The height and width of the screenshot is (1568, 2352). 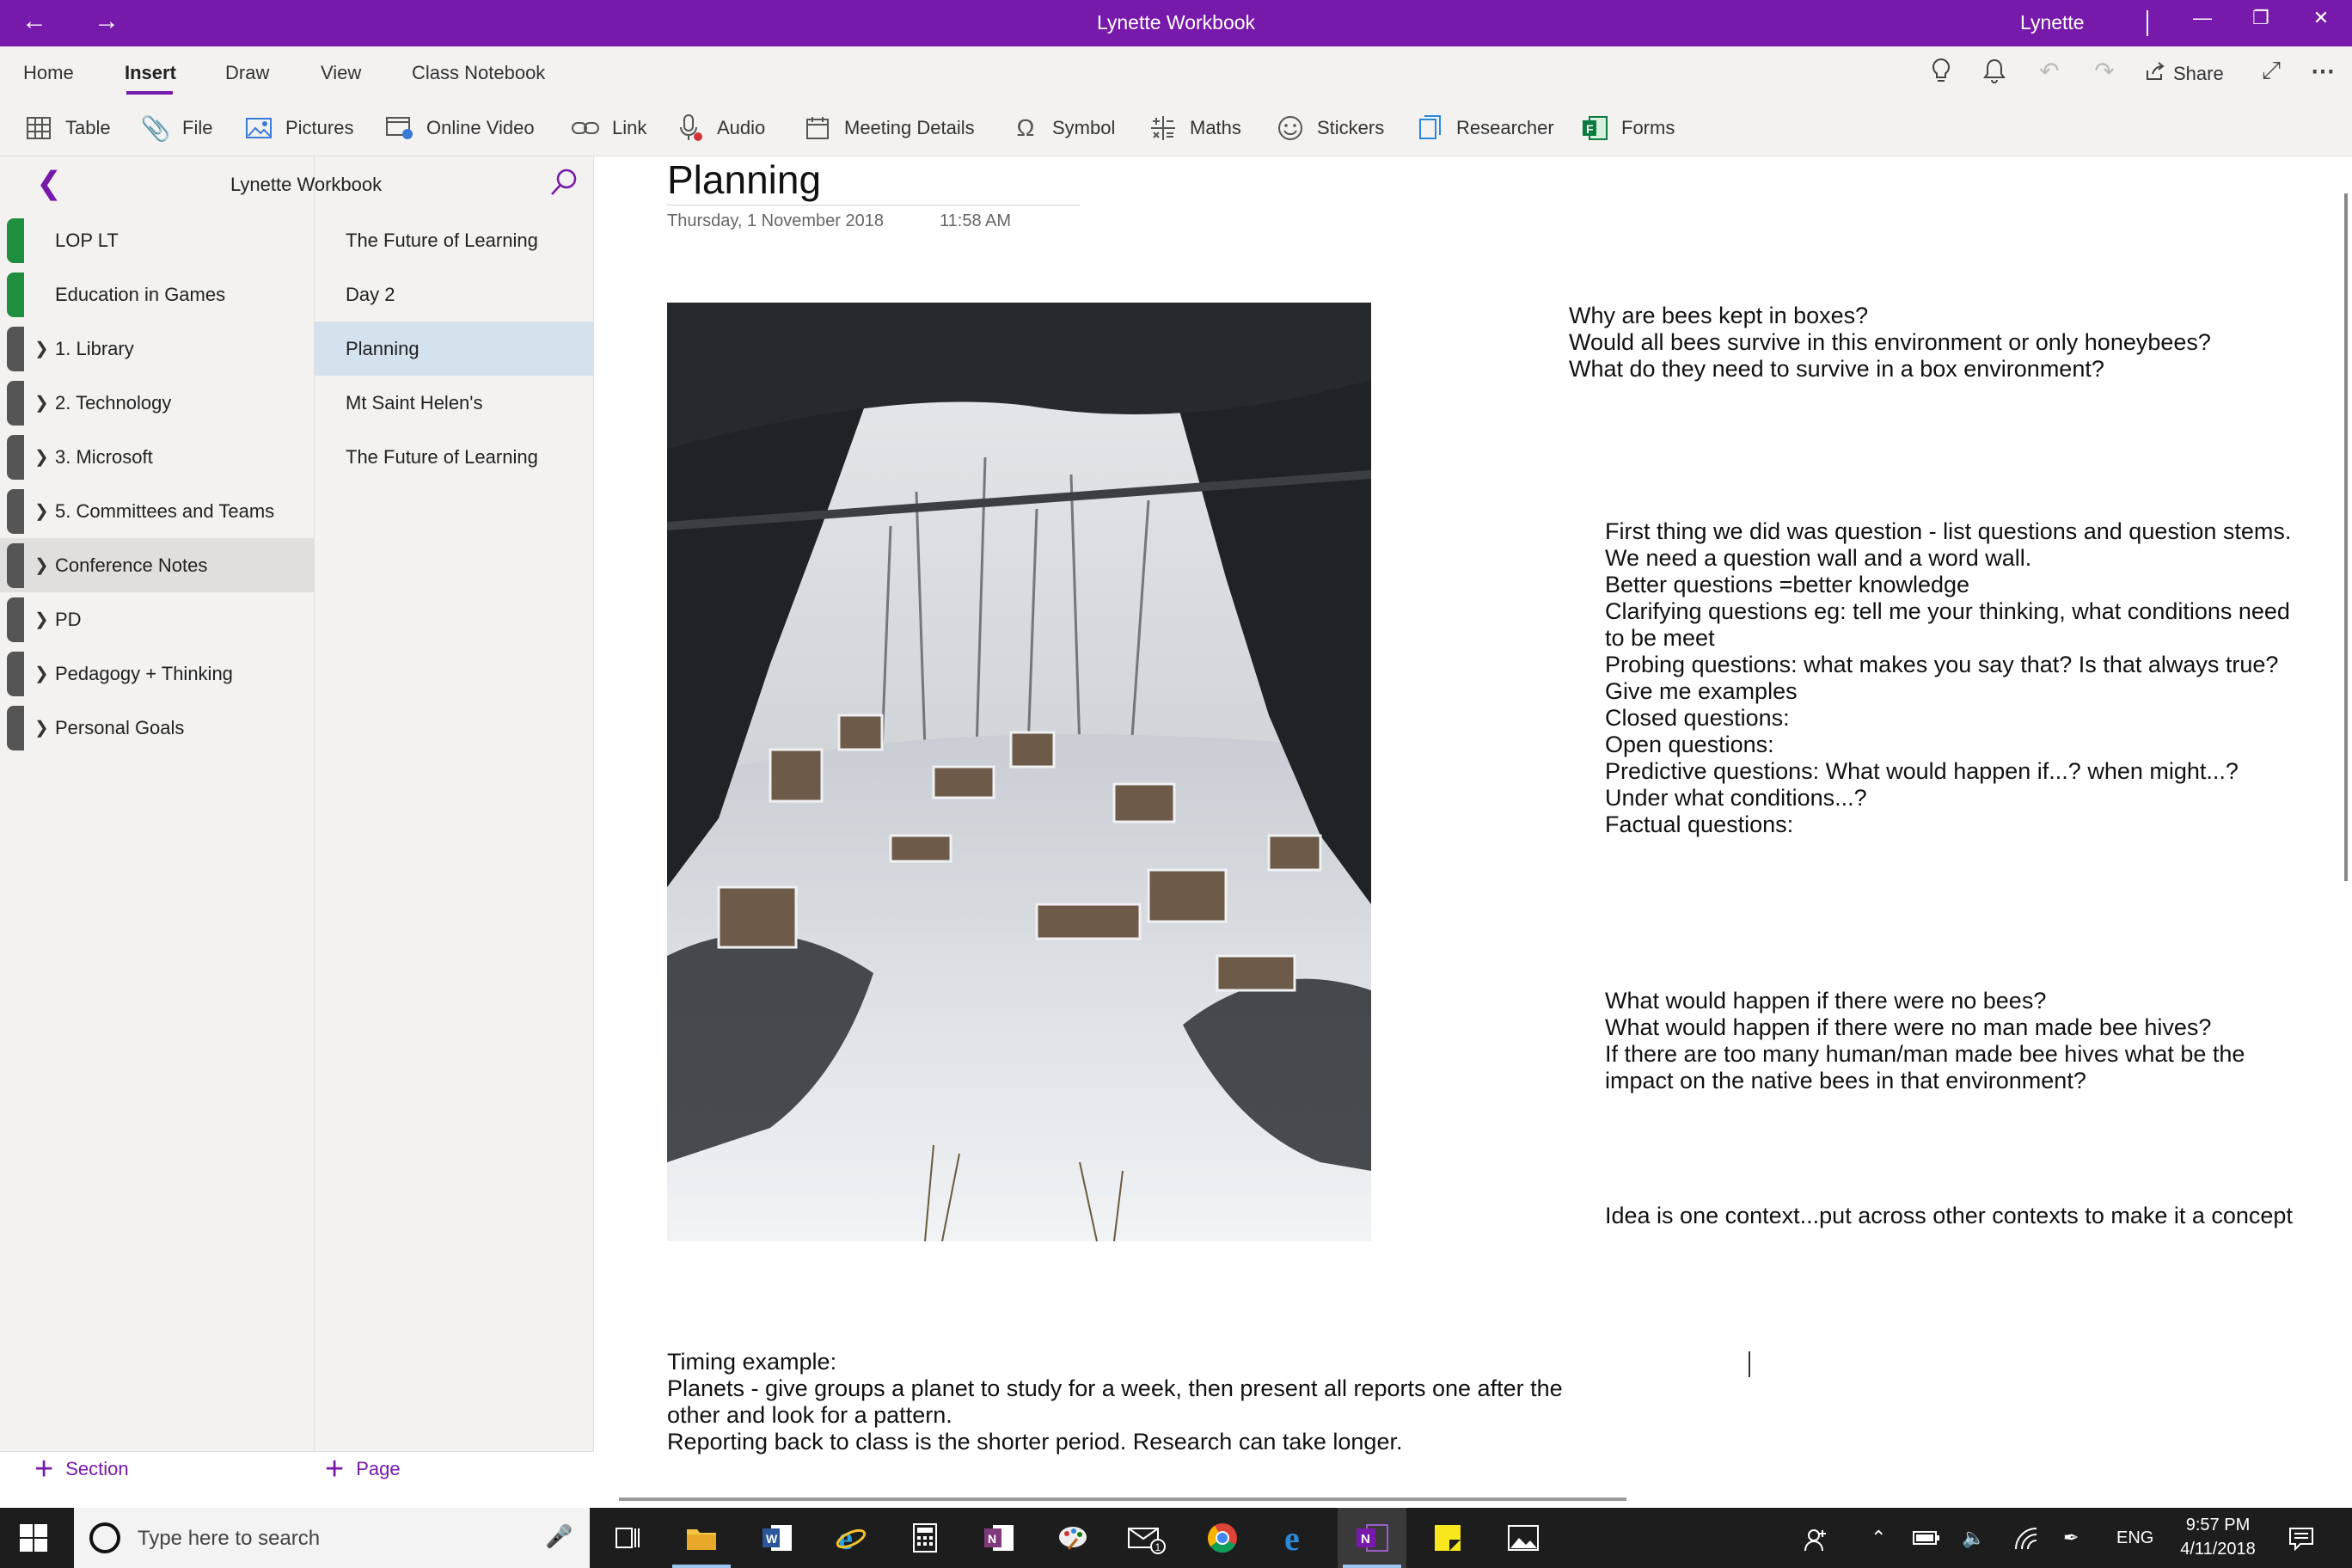 What do you see at coordinates (2321, 18) in the screenshot?
I see `close-icon: ✕` at bounding box center [2321, 18].